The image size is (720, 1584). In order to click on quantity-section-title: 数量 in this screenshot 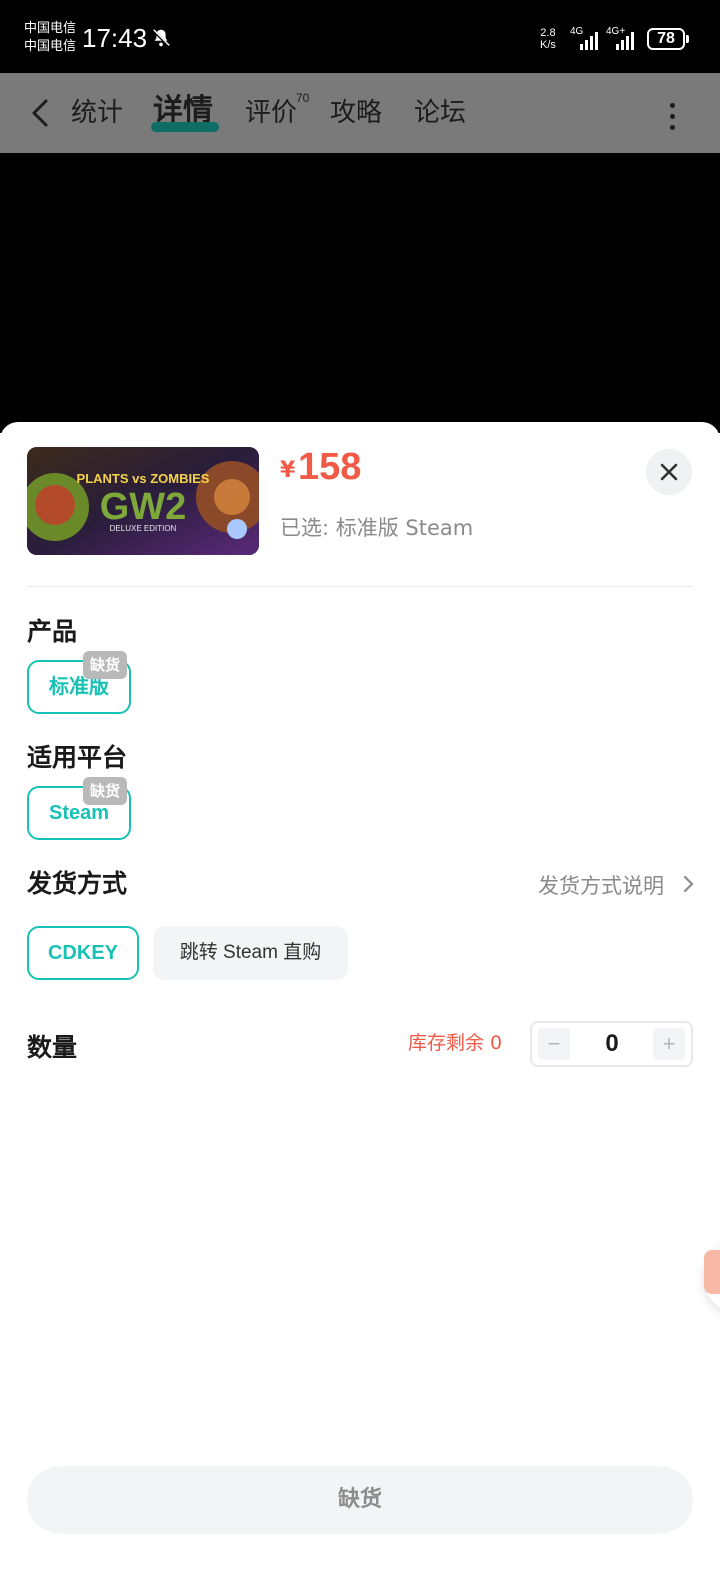, I will do `click(52, 1047)`.